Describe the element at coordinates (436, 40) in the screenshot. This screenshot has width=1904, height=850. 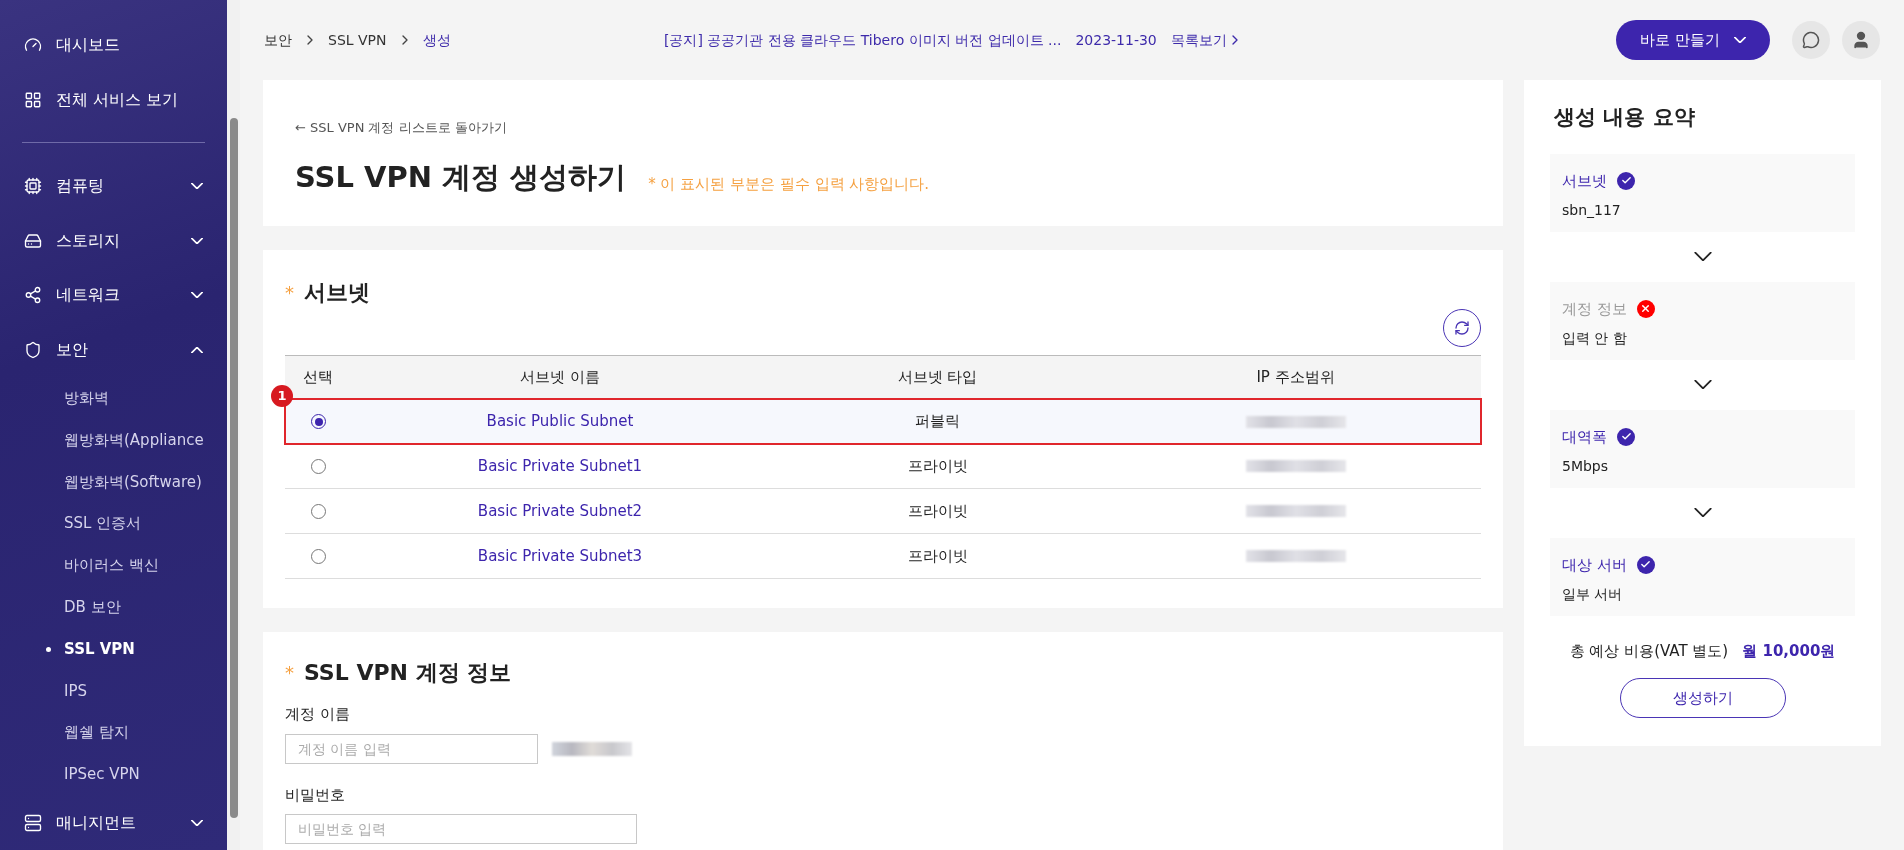
I see `breadcrumb-link: 생성` at that location.